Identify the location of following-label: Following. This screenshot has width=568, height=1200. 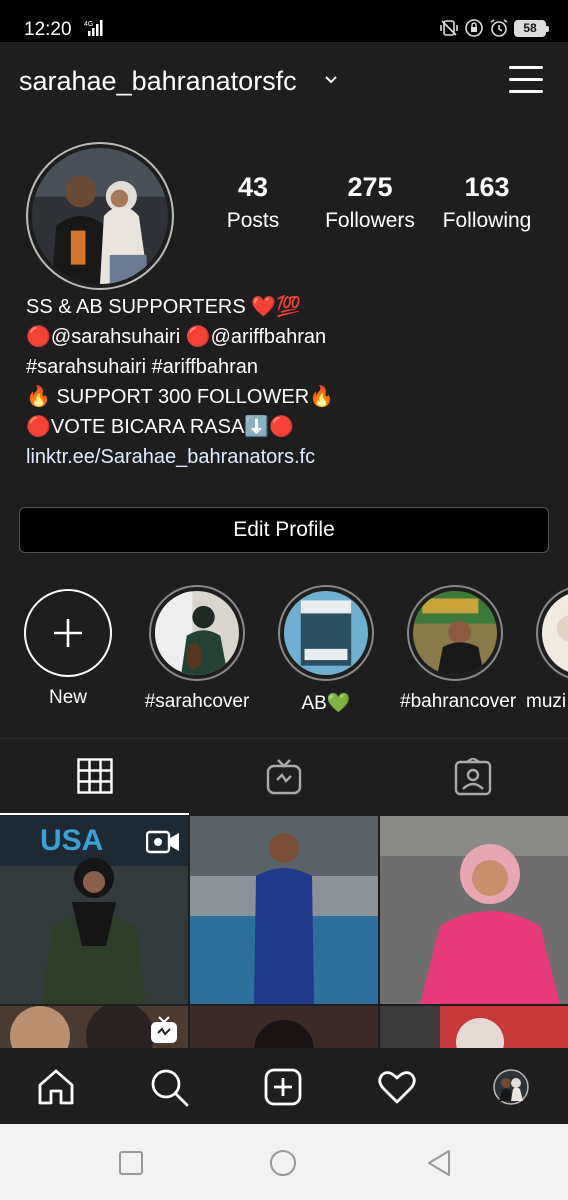
(487, 220).